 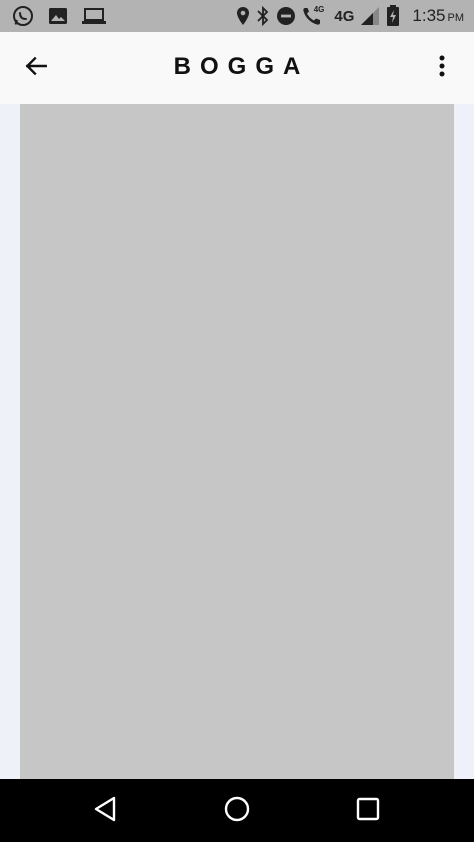 I want to click on status-clock: 1:35 PM, so click(x=438, y=16).